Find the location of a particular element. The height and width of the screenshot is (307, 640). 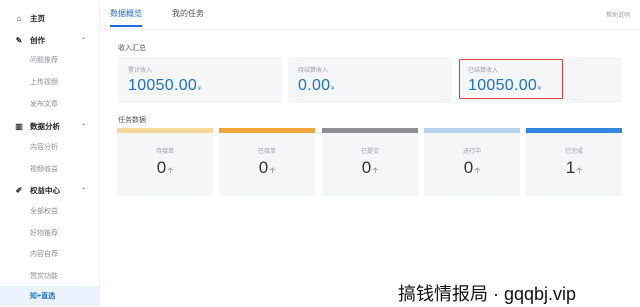

sidebar-item: 内容自荐 is located at coordinates (50, 254).